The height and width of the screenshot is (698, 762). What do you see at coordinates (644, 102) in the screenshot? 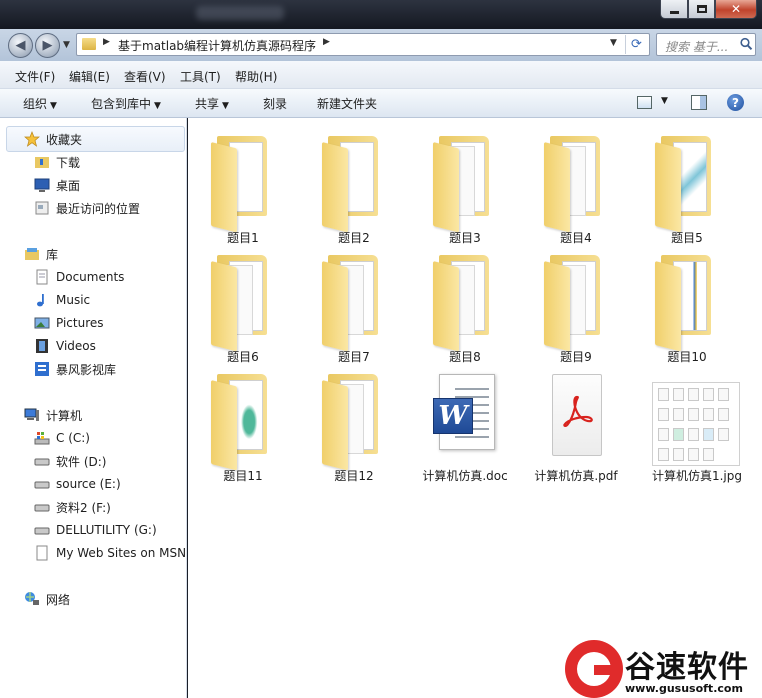
I see `change-view-icon` at bounding box center [644, 102].